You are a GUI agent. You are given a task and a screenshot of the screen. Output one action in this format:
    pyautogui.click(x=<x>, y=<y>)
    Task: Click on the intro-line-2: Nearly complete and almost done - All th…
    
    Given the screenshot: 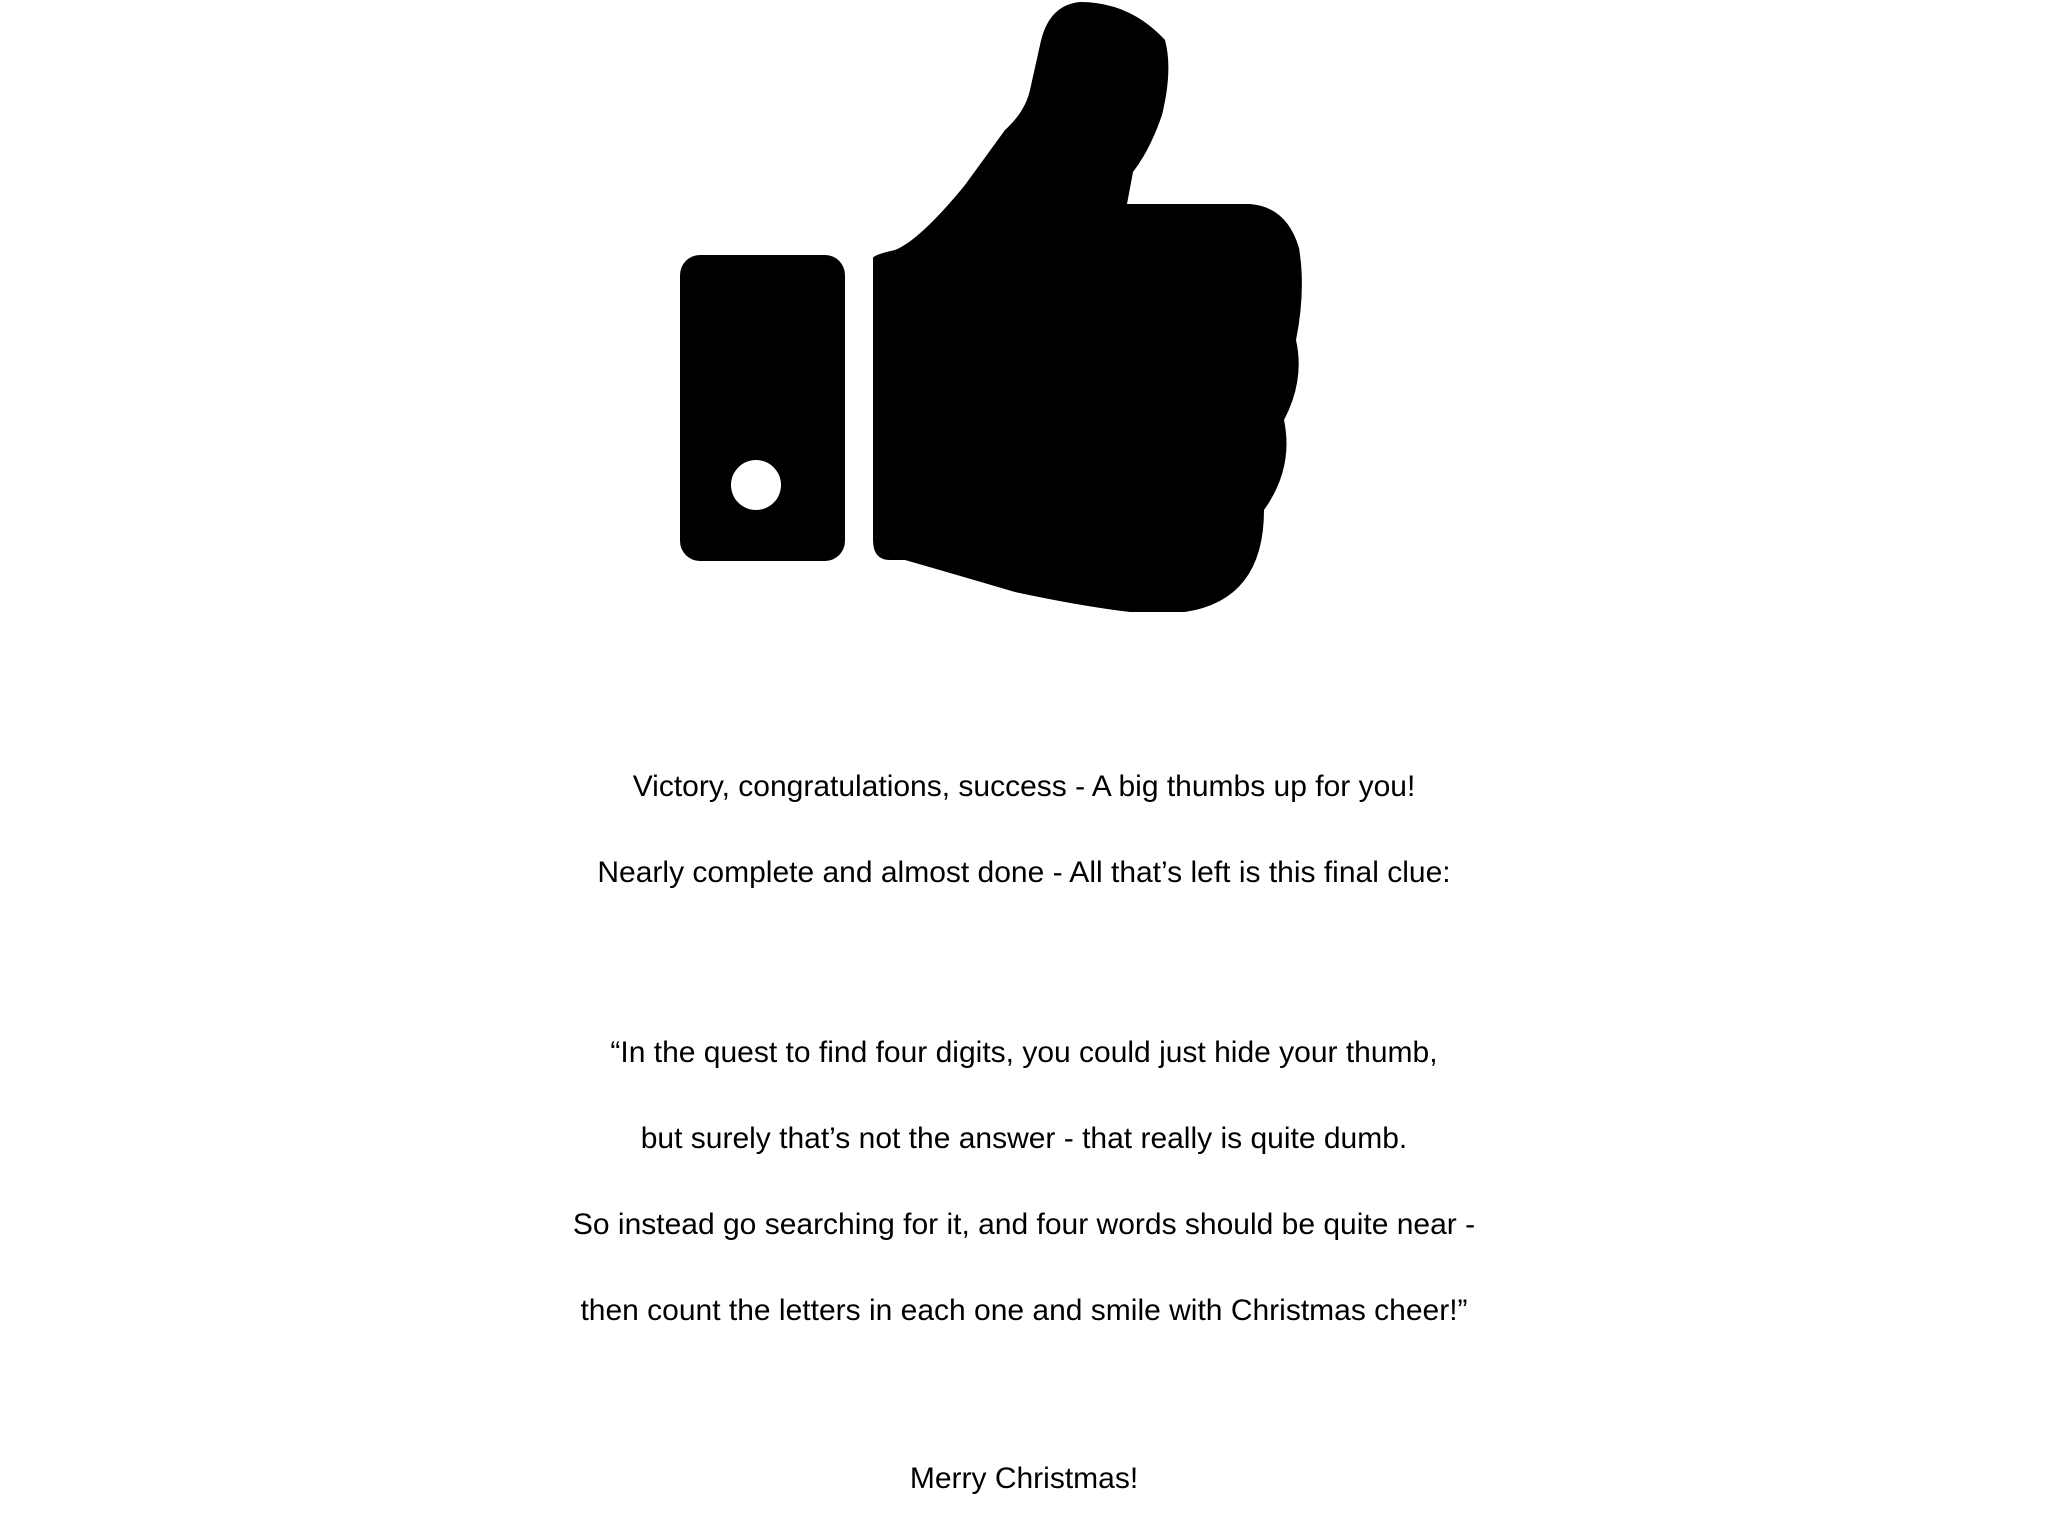 What is the action you would take?
    pyautogui.click(x=1024, y=872)
    